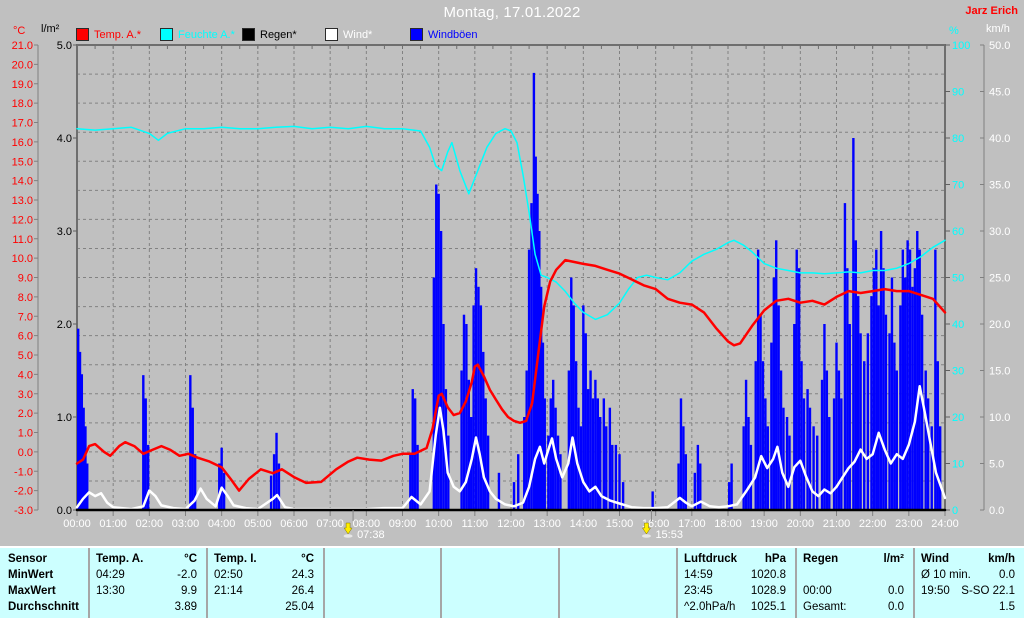 The image size is (1024, 618). Describe the element at coordinates (265, 607) in the screenshot. I see `table-cell: 25.04` at that location.